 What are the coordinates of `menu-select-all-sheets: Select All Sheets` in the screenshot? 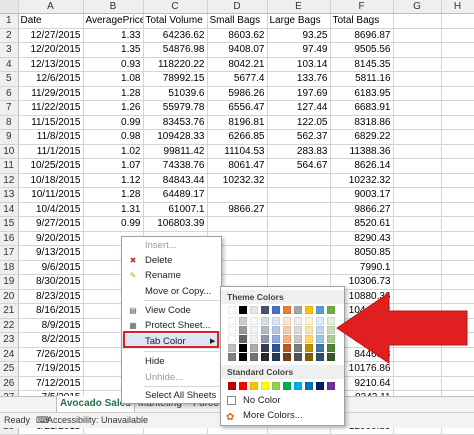 It's located at (171, 395).